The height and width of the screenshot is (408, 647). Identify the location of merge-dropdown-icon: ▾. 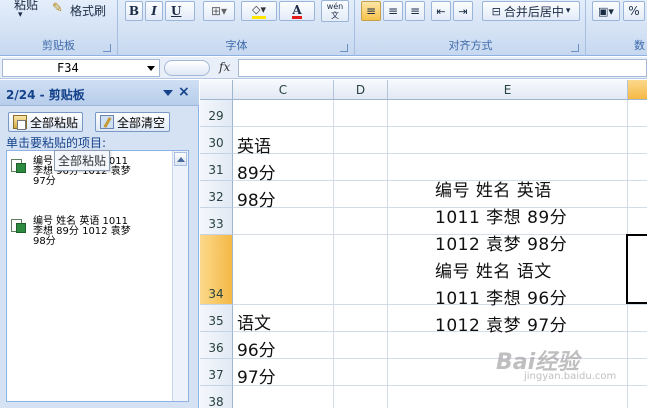
(568, 11).